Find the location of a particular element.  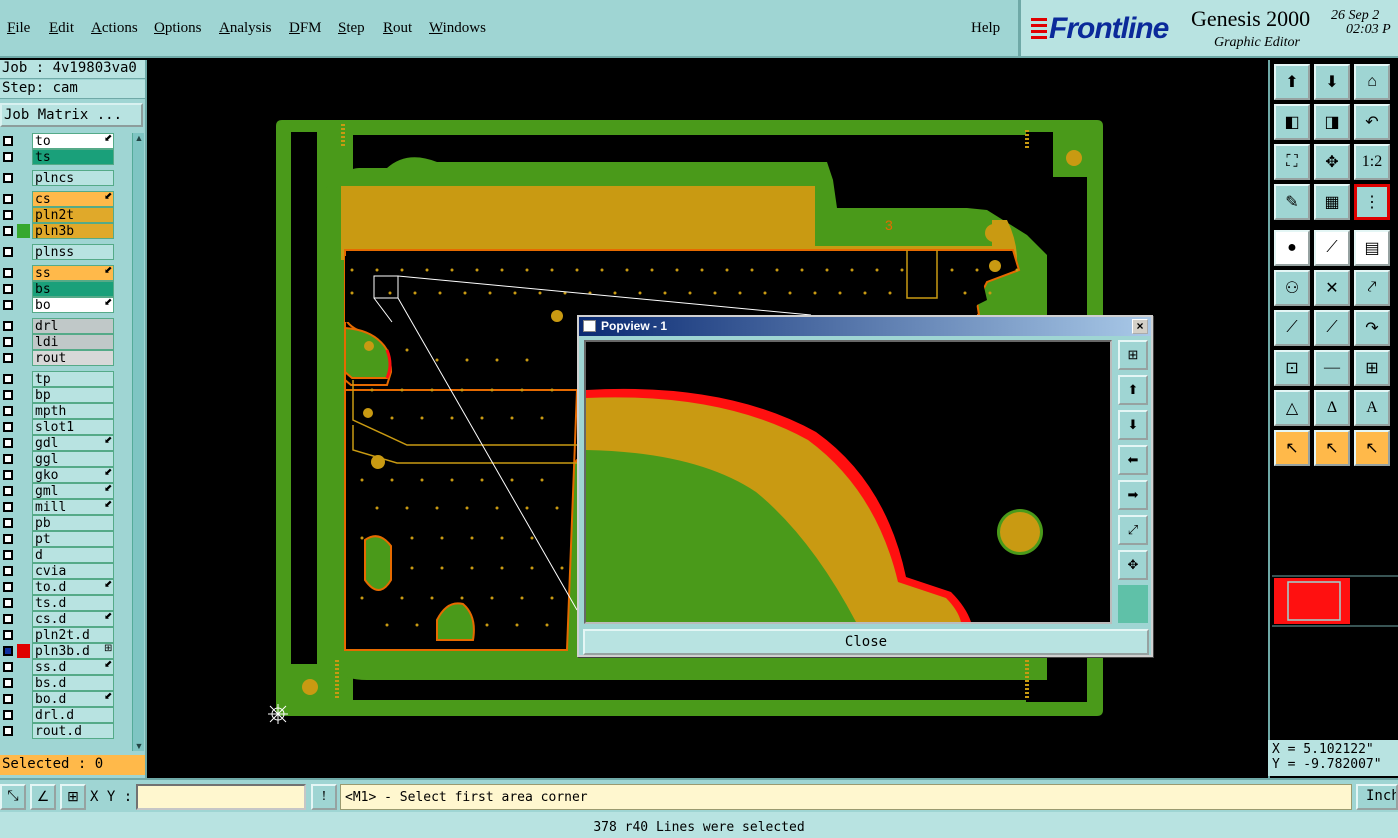

layer-row-ss-d: ss.d ⬋ is located at coordinates (66, 667).